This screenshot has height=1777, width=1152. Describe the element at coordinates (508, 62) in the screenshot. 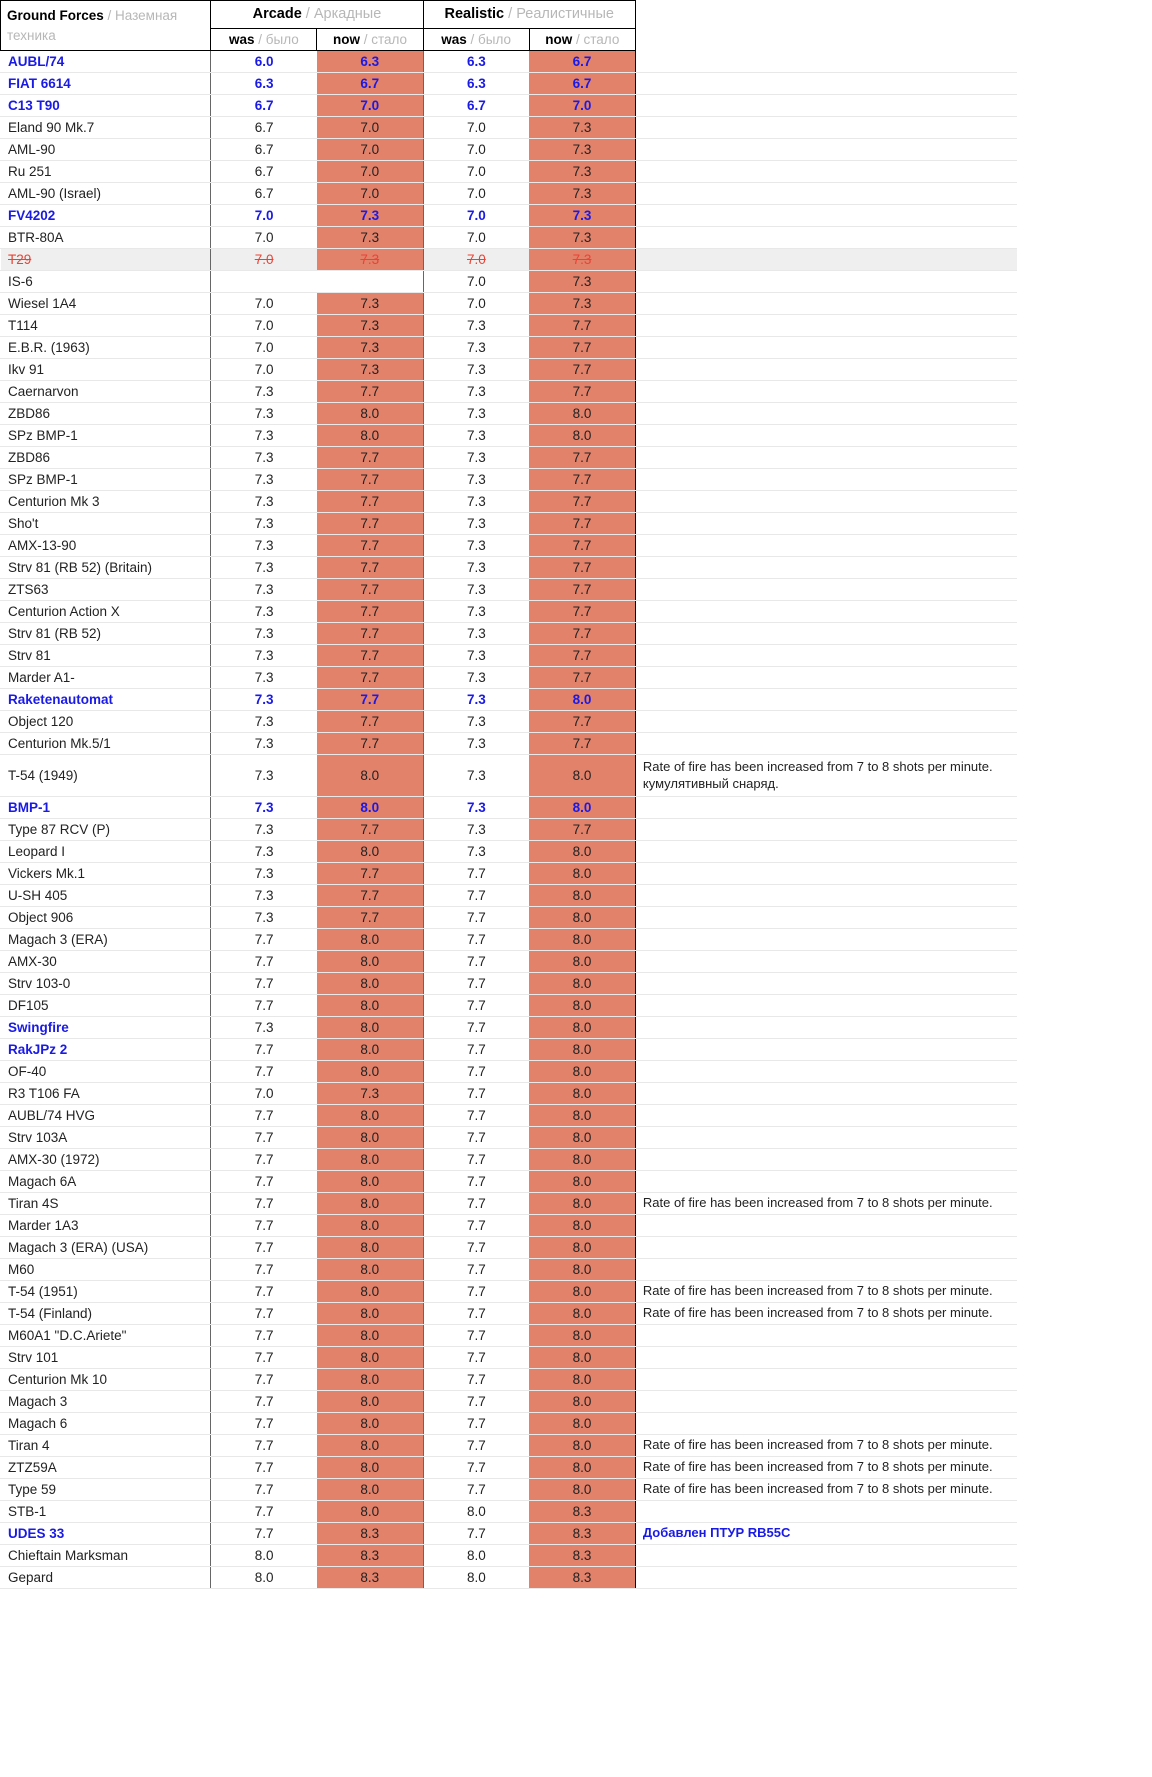

I see `table-row: AUBL/74 6.0 6.3 6.3 6.7` at that location.